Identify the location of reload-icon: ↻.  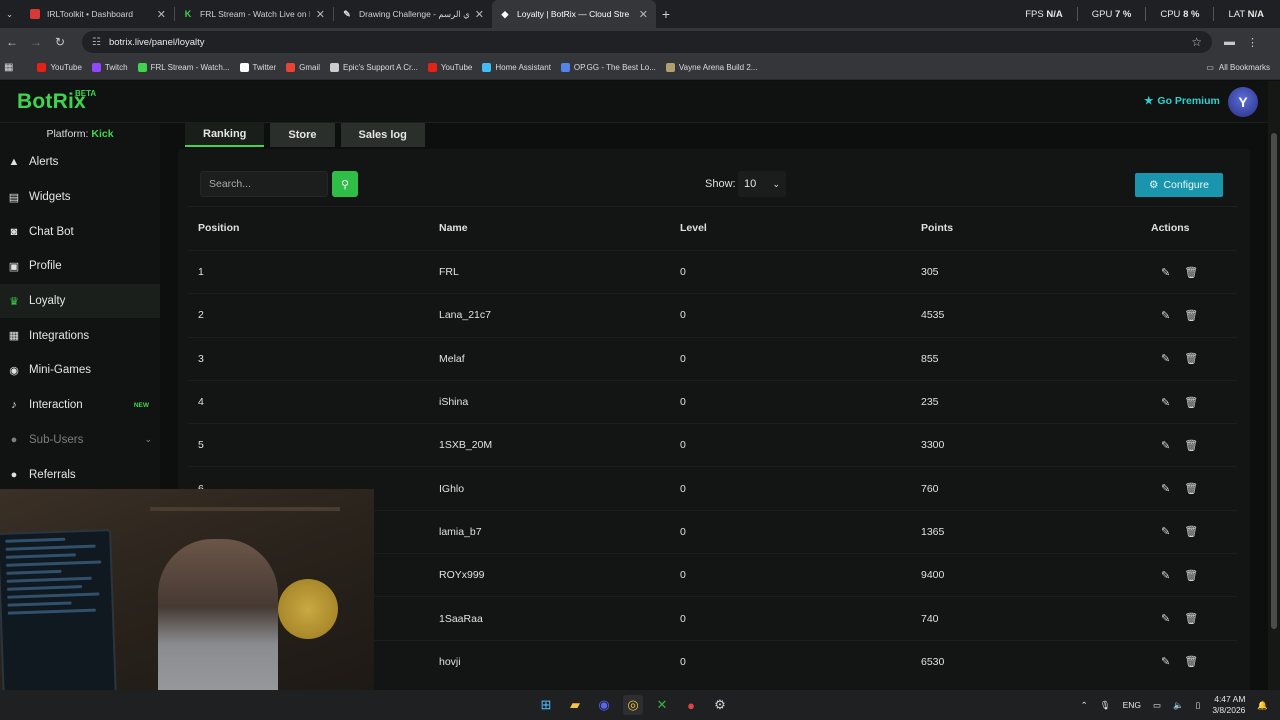
(60, 42).